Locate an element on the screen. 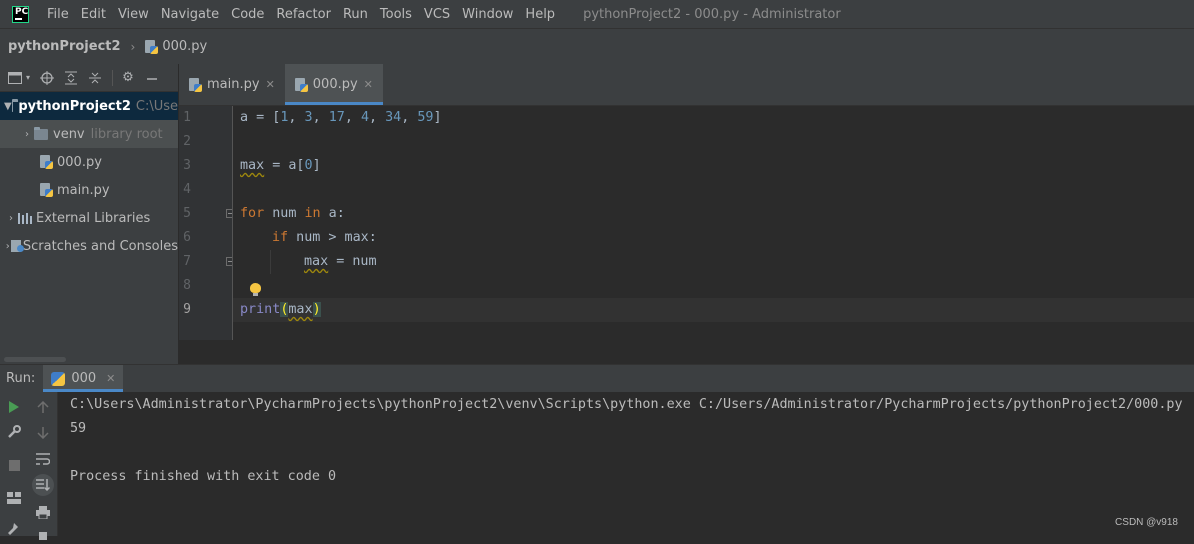  tab-main-py: main.py ✕ is located at coordinates (232, 84).